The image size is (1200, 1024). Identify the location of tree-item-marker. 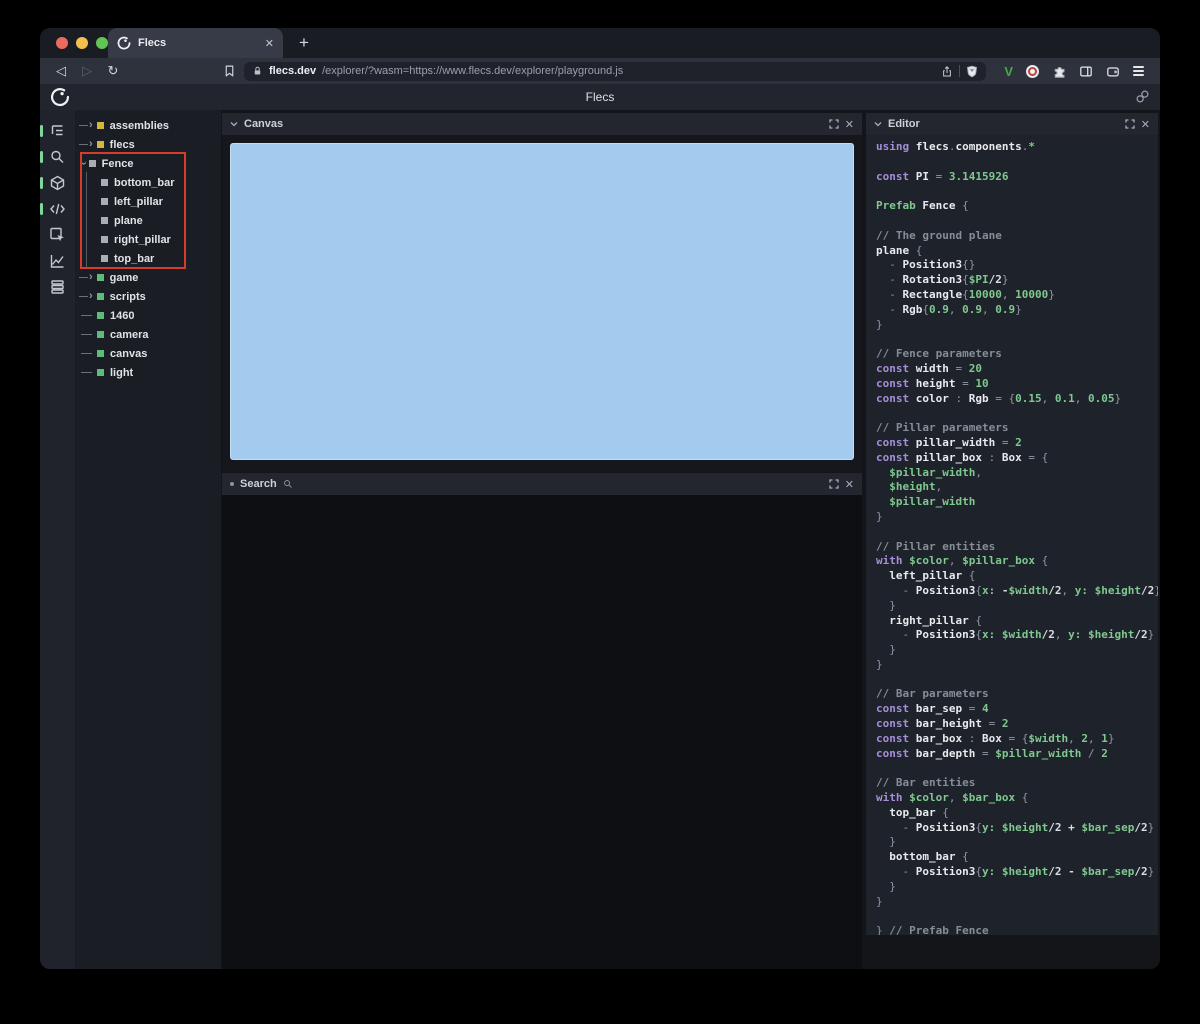
(84, 372).